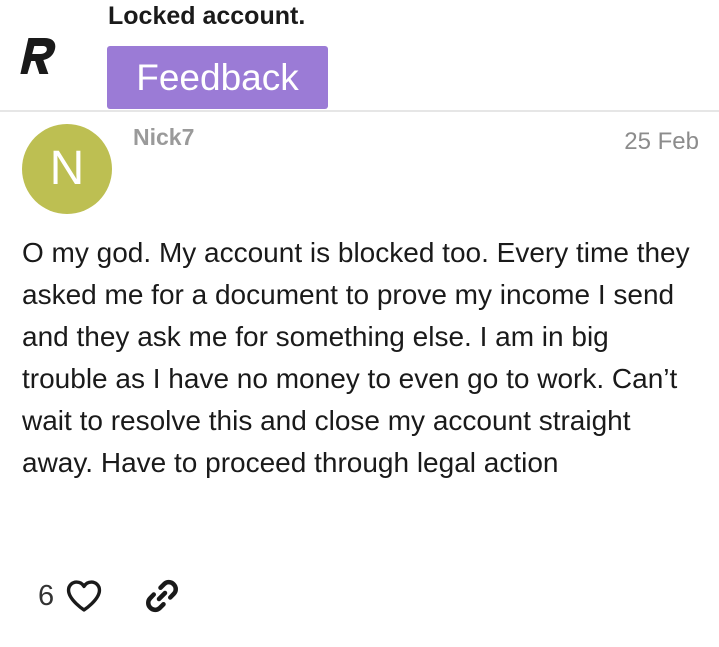 The height and width of the screenshot is (647, 719). Describe the element at coordinates (163, 137) in the screenshot. I see `post-author: Nick7` at that location.